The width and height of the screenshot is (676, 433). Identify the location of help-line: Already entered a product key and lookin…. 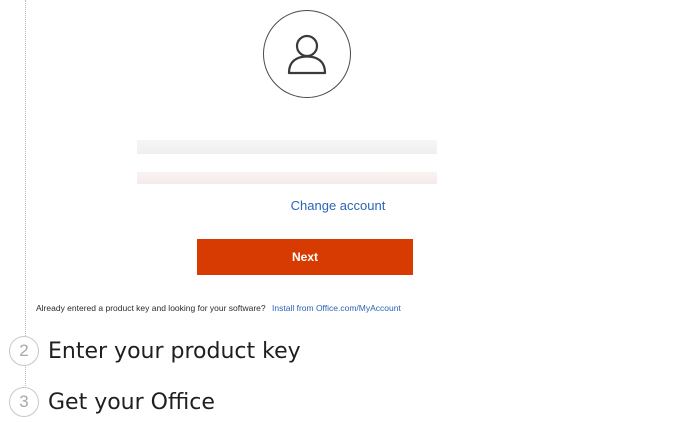
(218, 308).